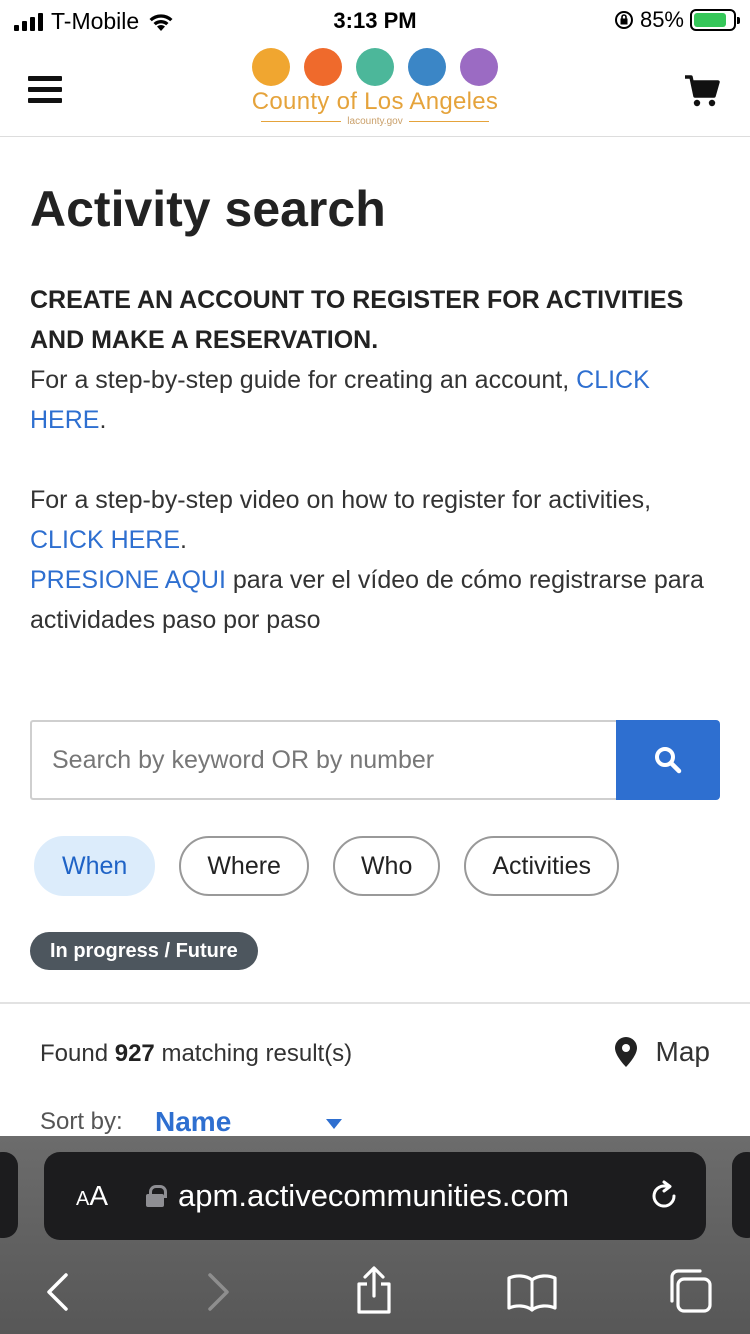 This screenshot has width=750, height=1334. I want to click on orientation-lock-icon, so click(623, 20).